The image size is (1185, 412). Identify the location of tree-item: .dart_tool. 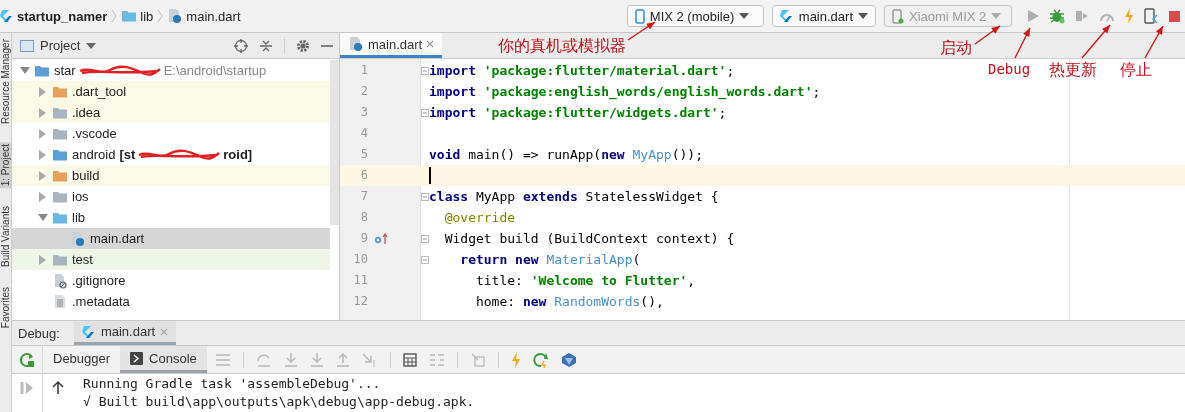
(171, 91).